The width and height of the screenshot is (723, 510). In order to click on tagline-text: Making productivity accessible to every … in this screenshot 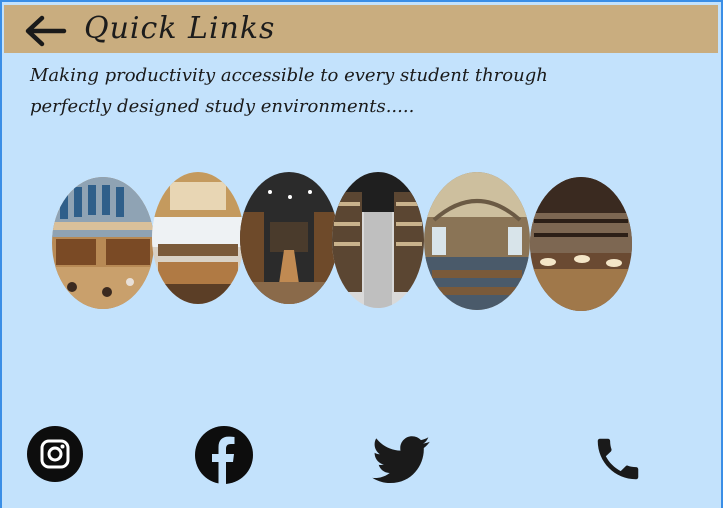, I will do `click(289, 91)`.